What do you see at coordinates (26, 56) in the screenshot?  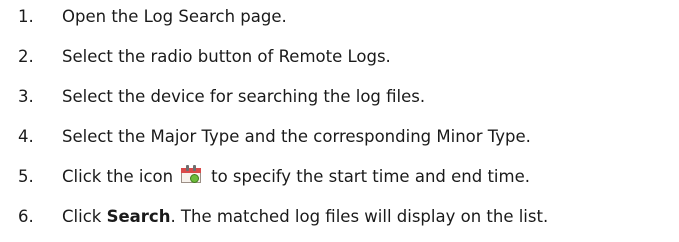 I see `step-number: 2.` at bounding box center [26, 56].